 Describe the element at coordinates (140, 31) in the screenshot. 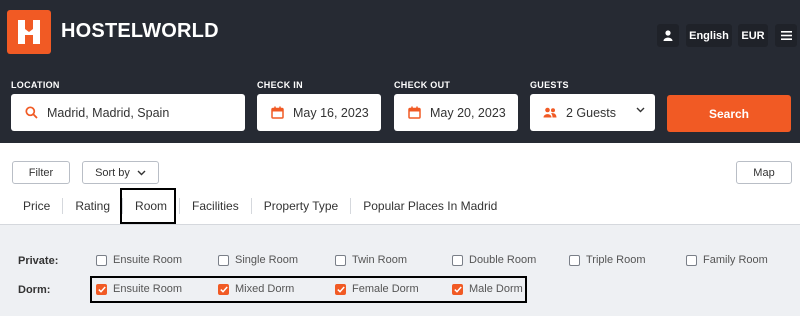

I see `brand-name: HOSTELWORLD` at that location.